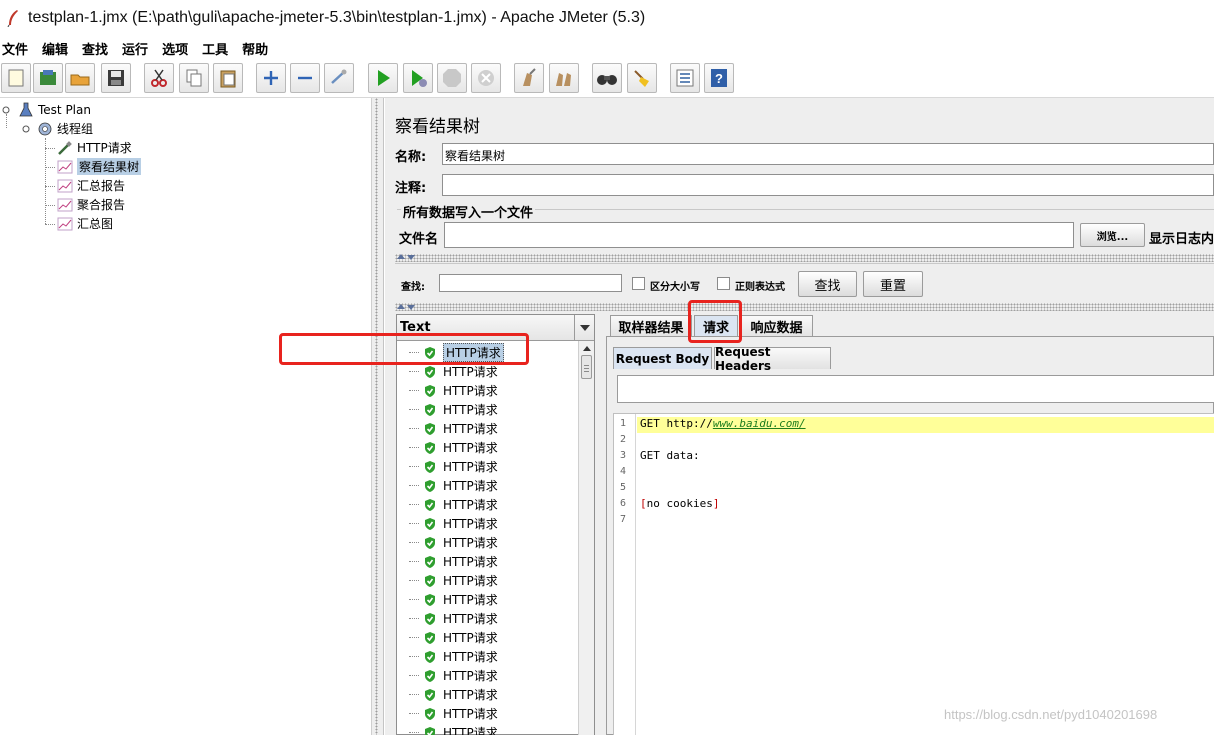 The width and height of the screenshot is (1214, 735). I want to click on results-scrollbar, so click(586, 538).